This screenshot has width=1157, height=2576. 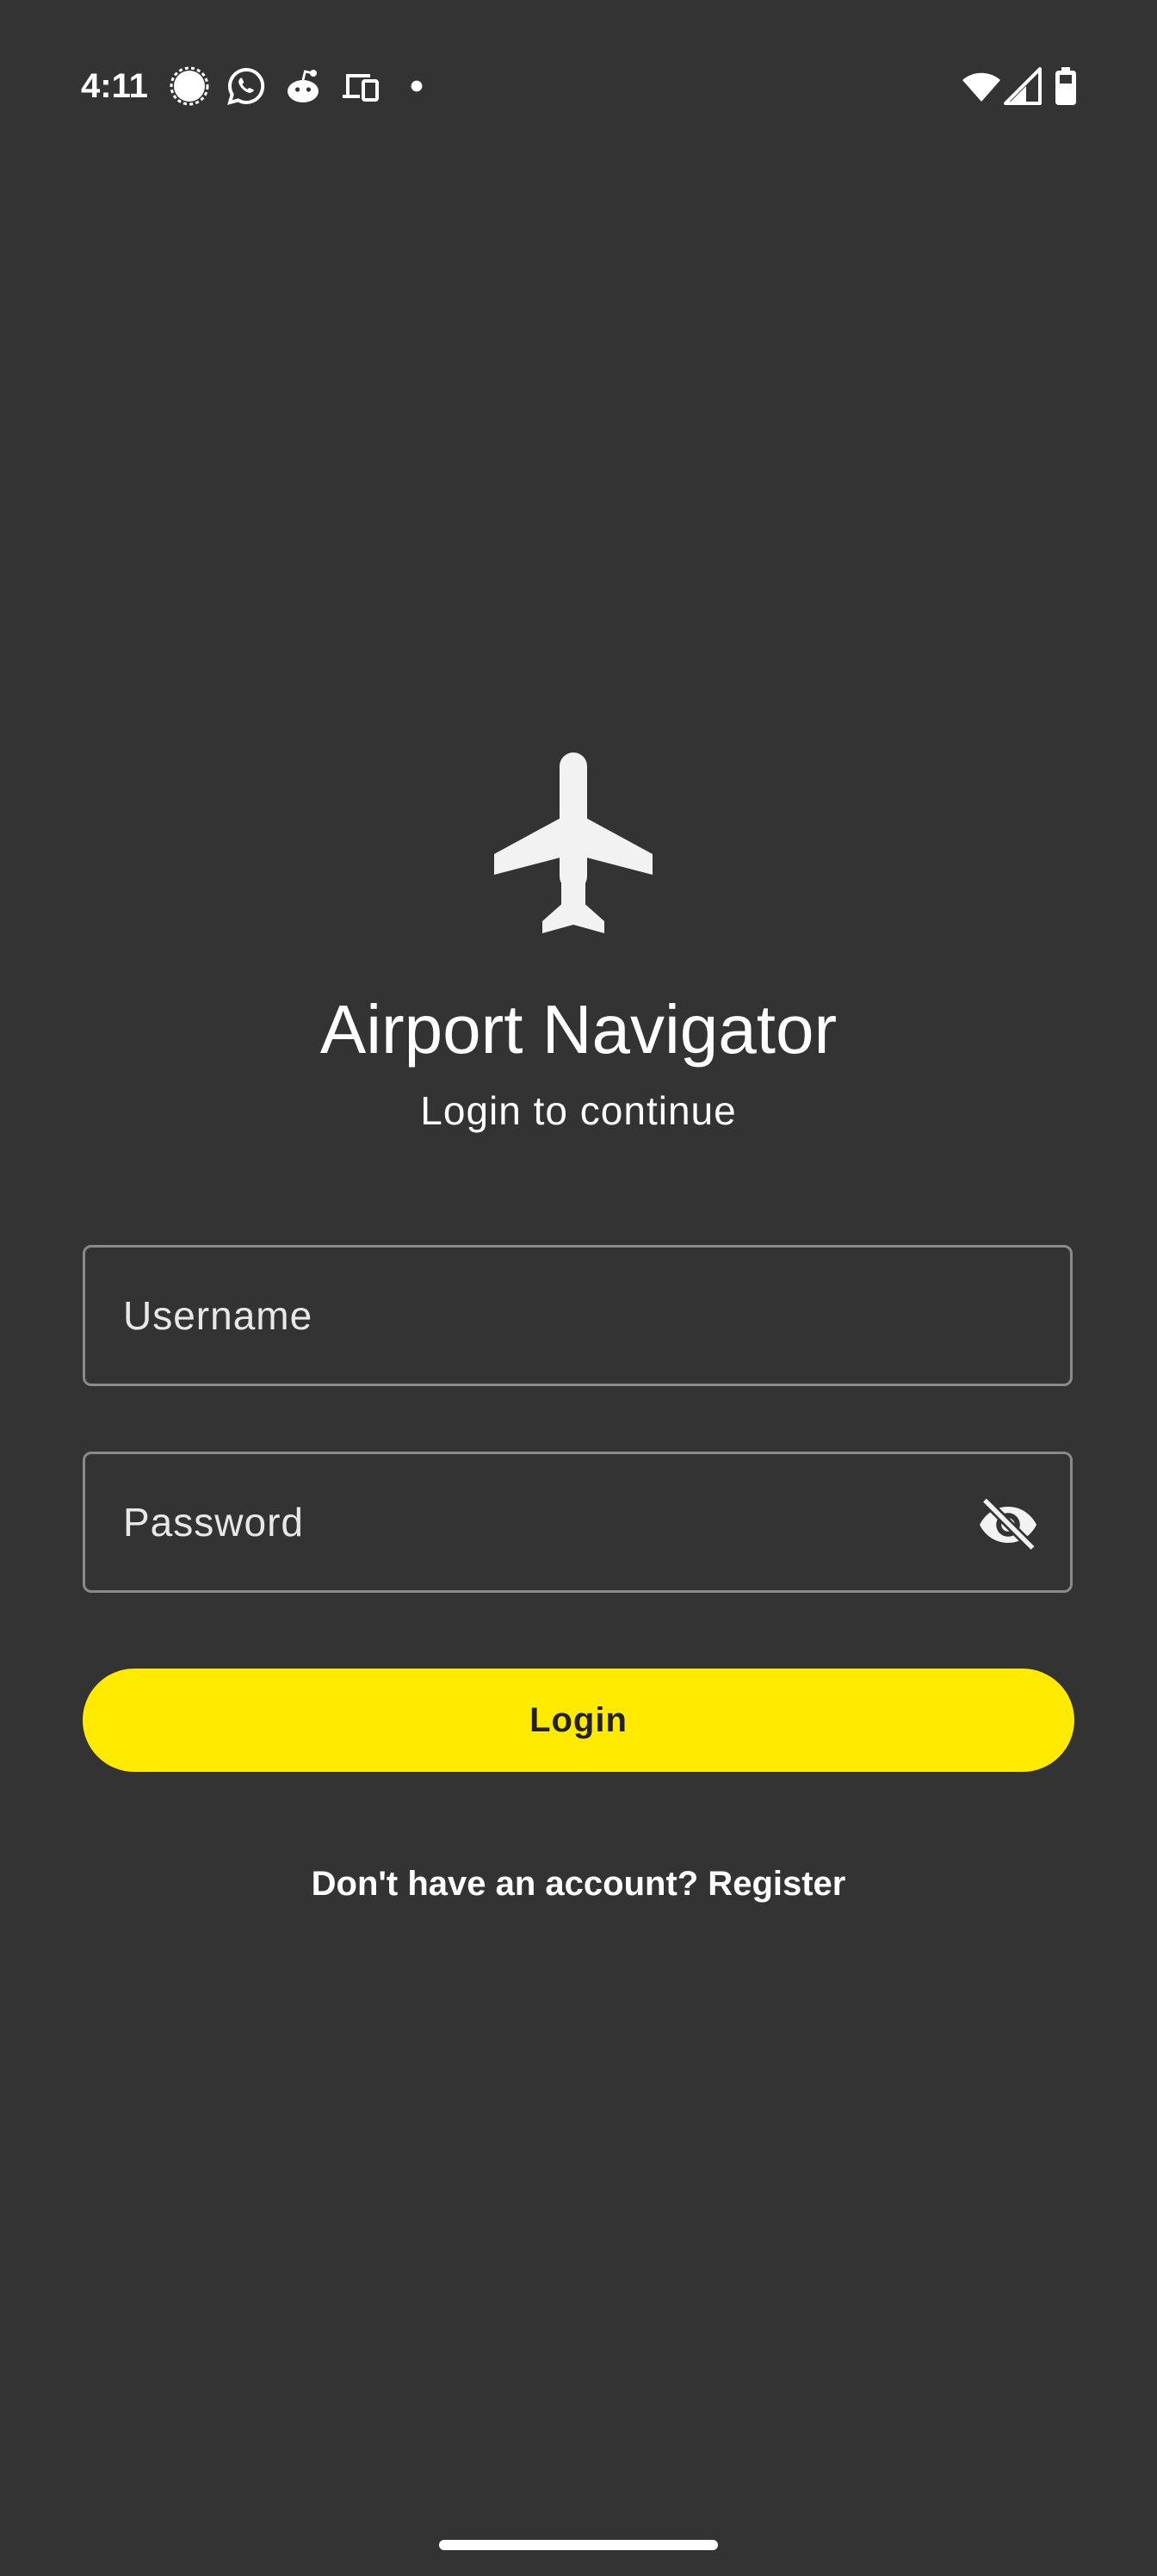 I want to click on username-field, so click(x=578, y=1315).